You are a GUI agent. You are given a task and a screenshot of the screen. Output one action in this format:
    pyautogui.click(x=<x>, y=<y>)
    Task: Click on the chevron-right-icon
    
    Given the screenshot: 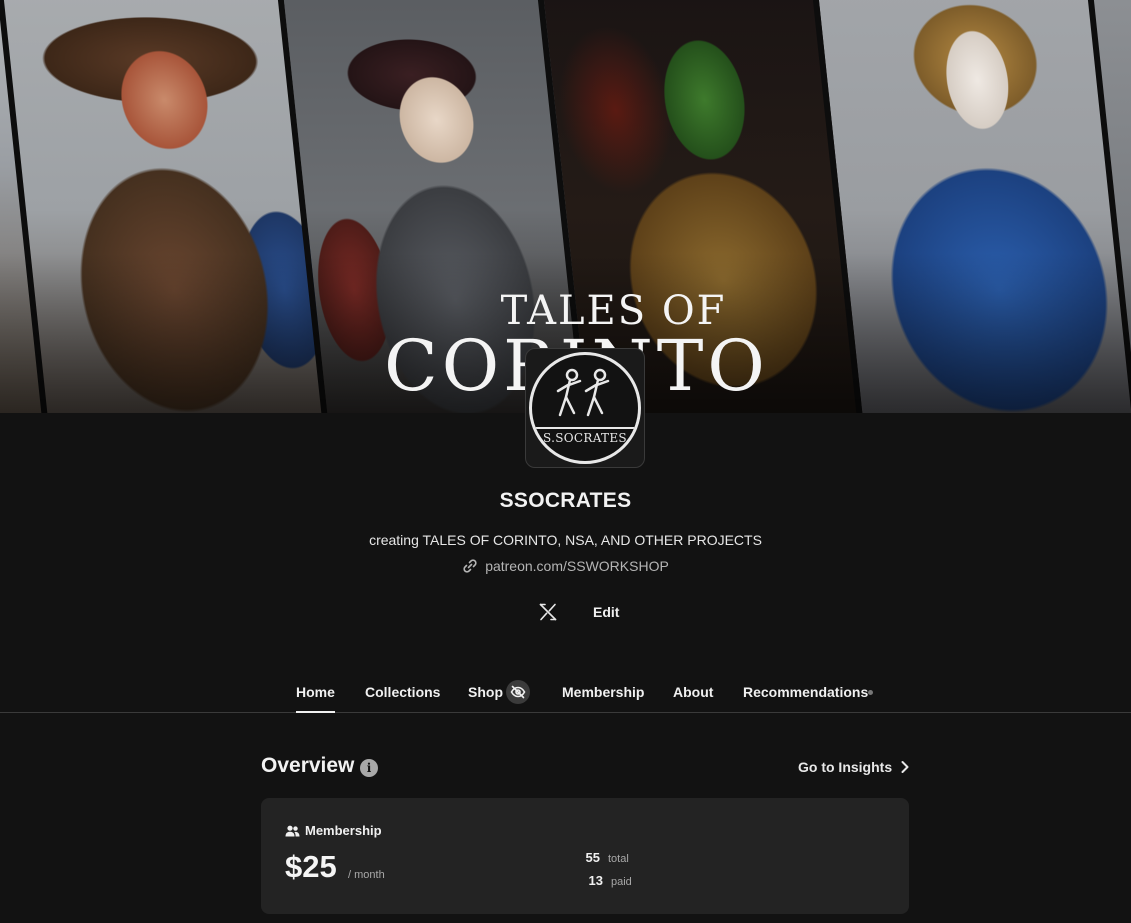 What is the action you would take?
    pyautogui.click(x=905, y=767)
    